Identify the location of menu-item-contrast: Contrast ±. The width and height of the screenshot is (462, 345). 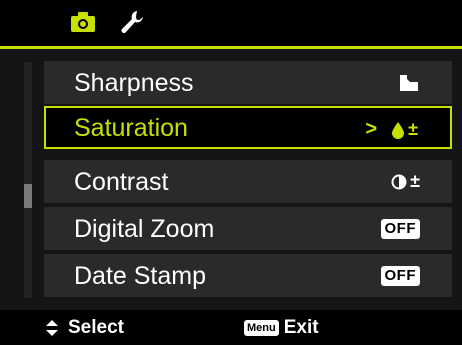
(248, 181).